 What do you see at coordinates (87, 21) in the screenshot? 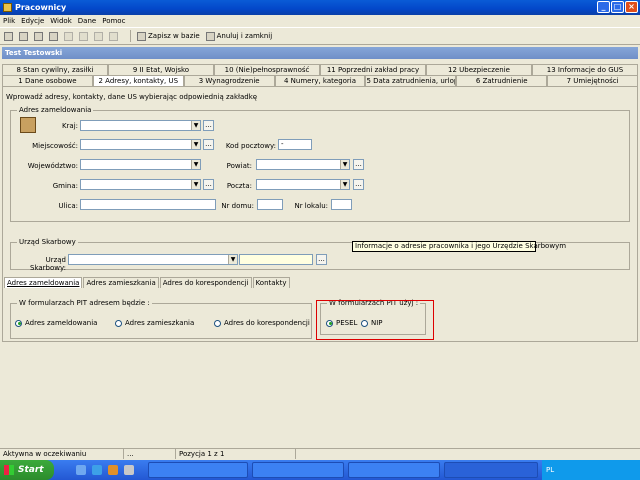
I see `menu-dane: Dane` at bounding box center [87, 21].